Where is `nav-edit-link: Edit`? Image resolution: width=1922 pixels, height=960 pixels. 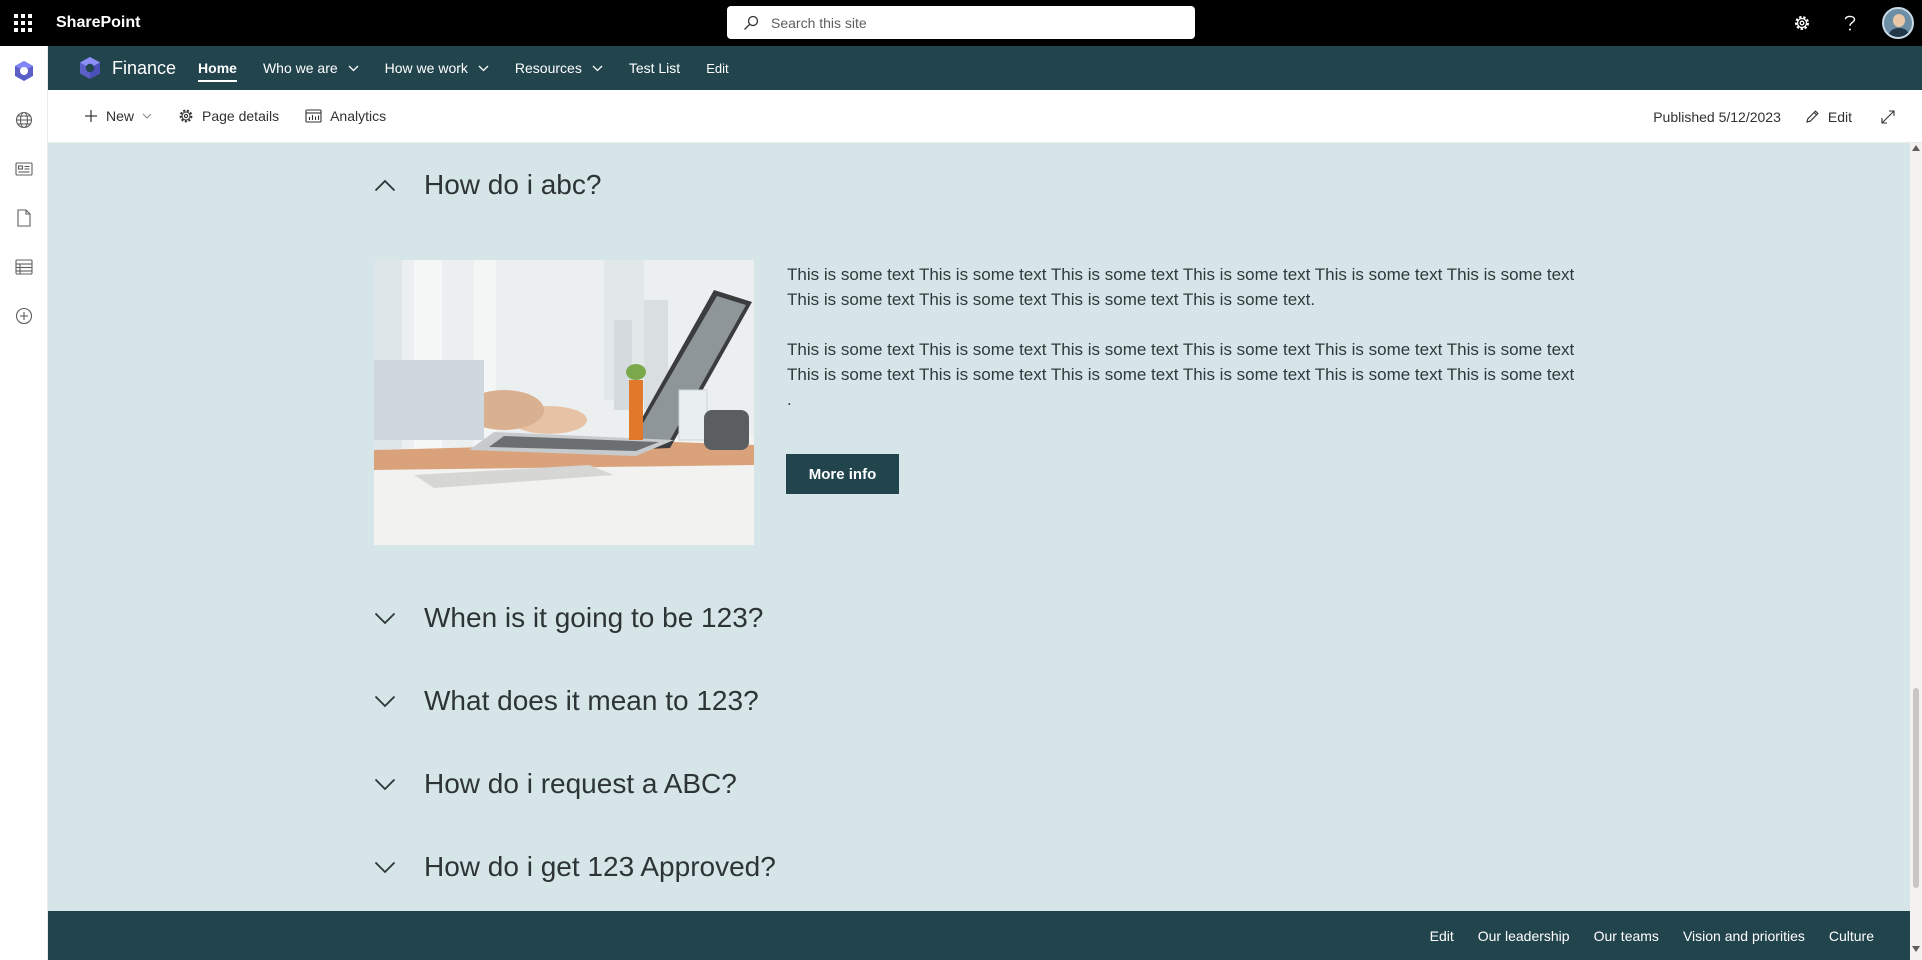
nav-edit-link: Edit is located at coordinates (717, 68).